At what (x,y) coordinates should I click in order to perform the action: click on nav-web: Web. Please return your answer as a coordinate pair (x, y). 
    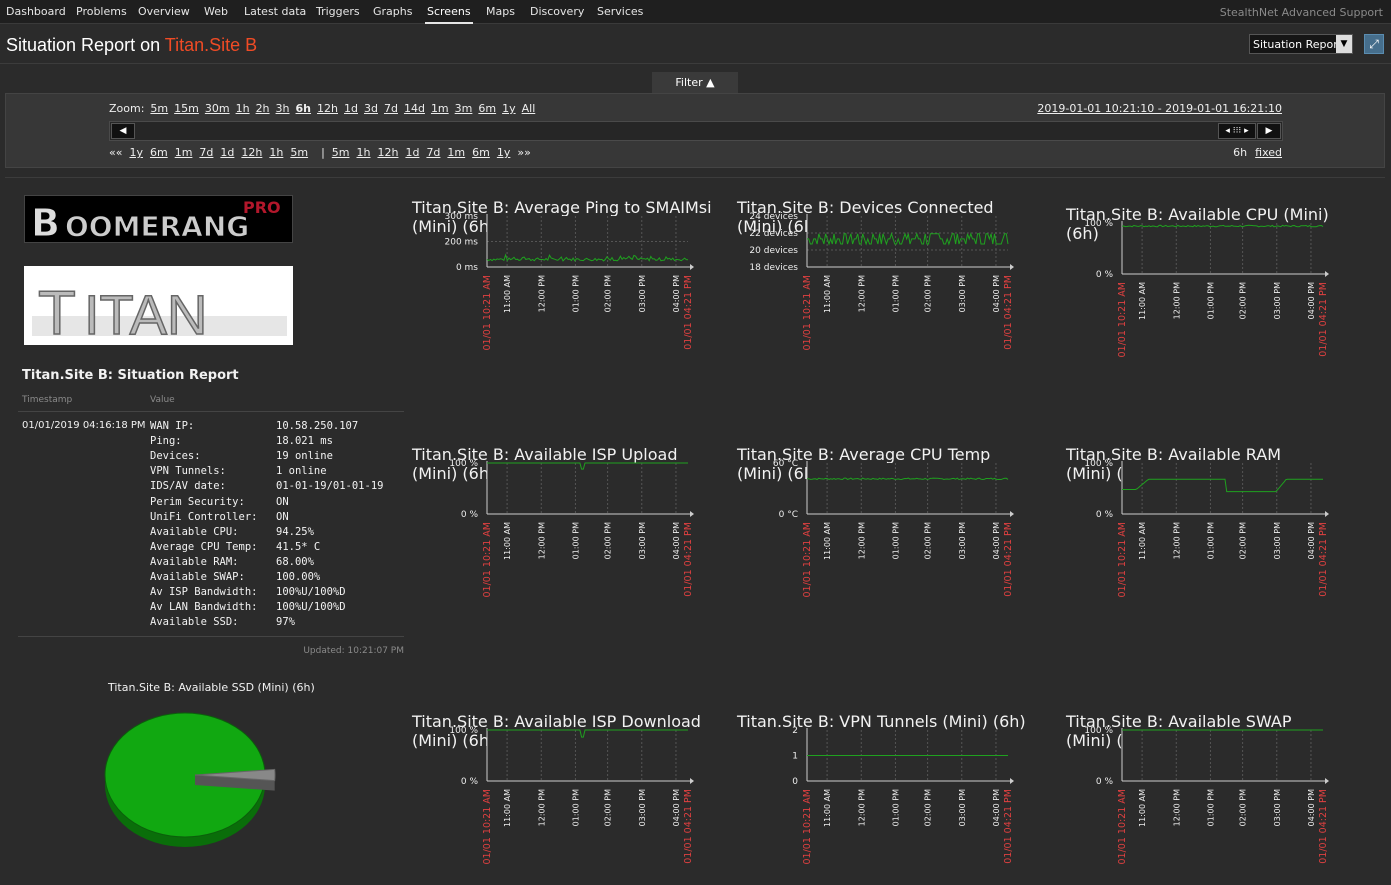
    Looking at the image, I should click on (216, 11).